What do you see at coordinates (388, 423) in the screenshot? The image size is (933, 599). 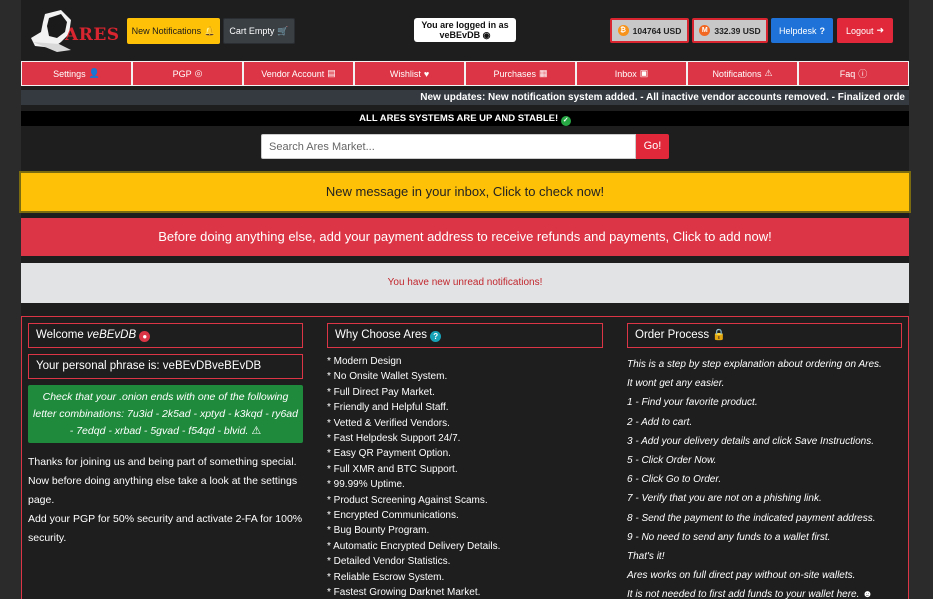 I see `list-item: * Vetted & Verified Vendors.` at bounding box center [388, 423].